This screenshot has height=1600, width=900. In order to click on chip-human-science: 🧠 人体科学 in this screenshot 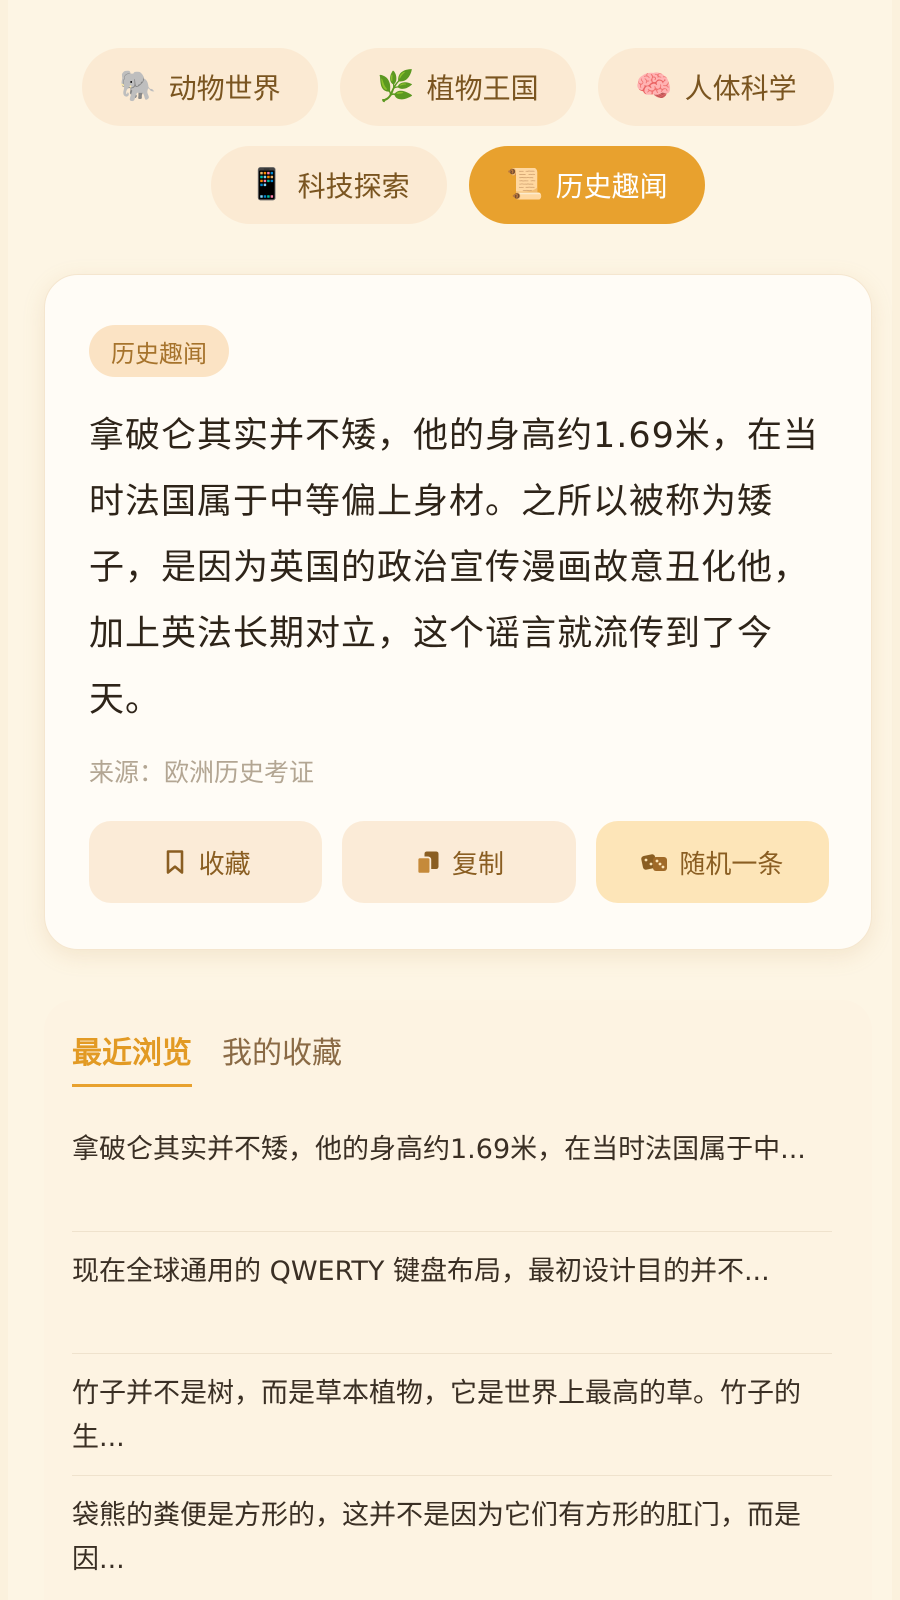, I will do `click(716, 87)`.